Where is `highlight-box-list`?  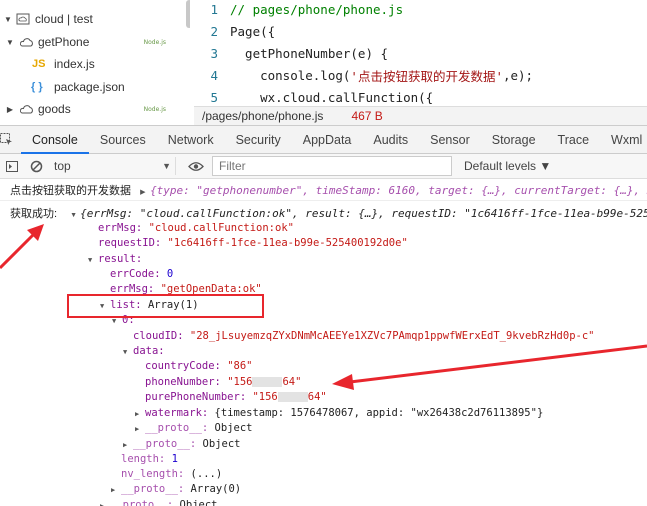 highlight-box-list is located at coordinates (165, 306).